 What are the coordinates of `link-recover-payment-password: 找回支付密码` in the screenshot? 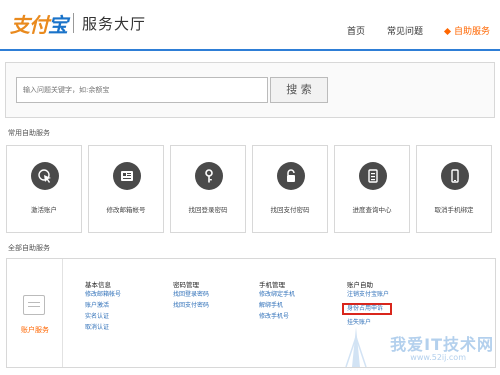 It's located at (191, 306).